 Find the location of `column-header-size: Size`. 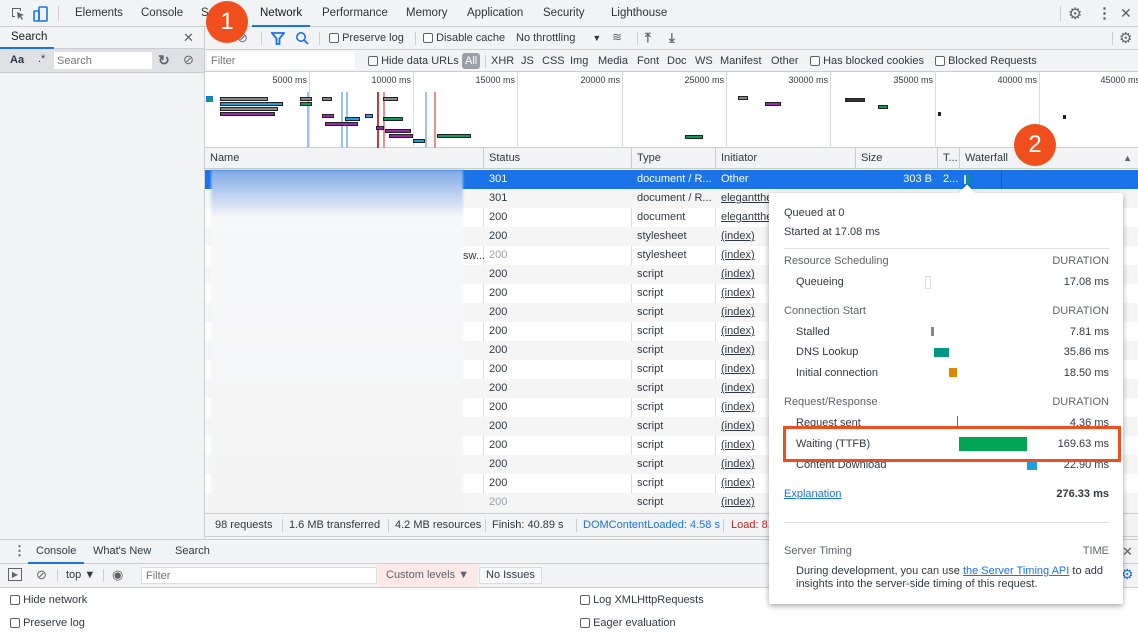

column-header-size: Size is located at coordinates (896, 158).